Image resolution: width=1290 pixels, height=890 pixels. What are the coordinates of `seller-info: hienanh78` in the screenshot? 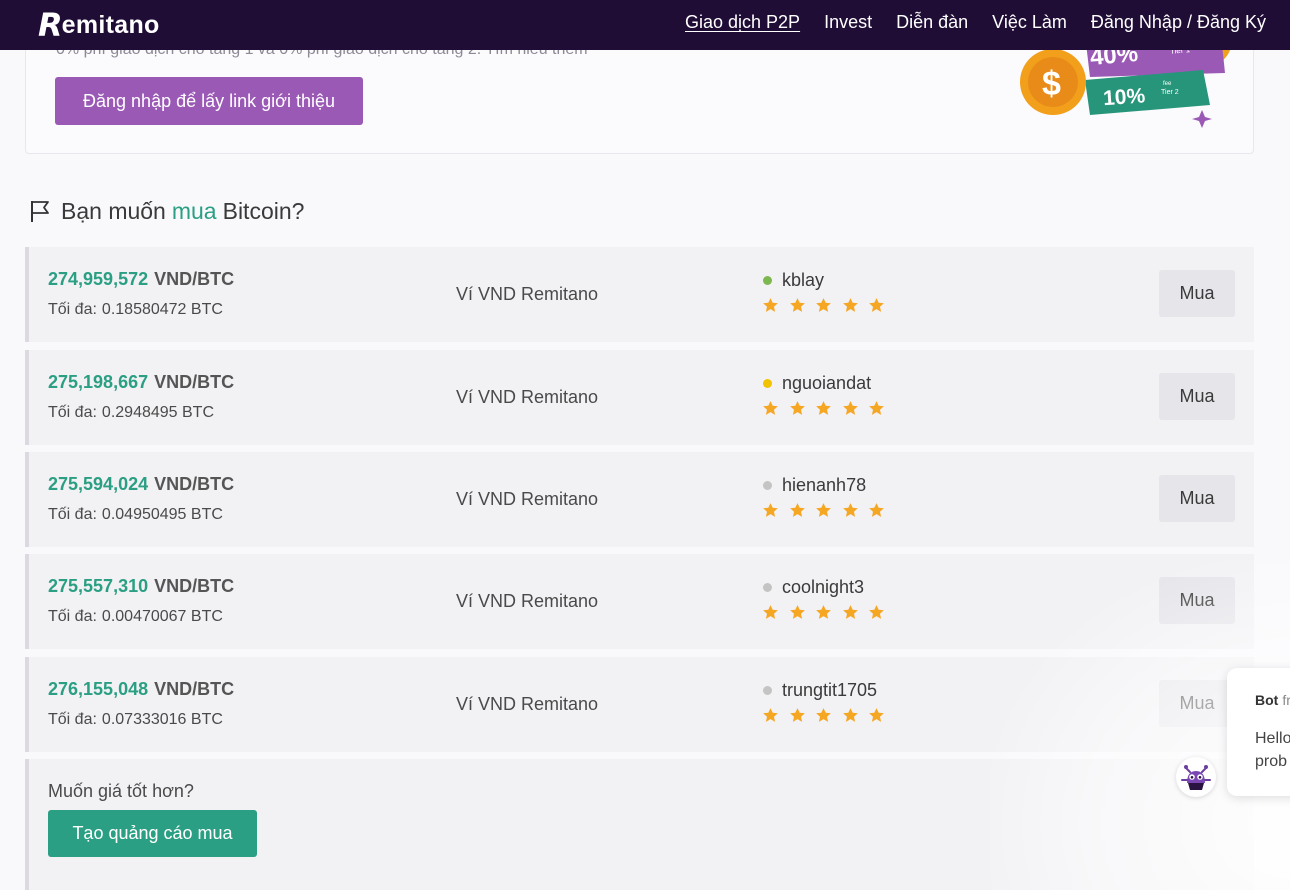 It's located at (814, 485).